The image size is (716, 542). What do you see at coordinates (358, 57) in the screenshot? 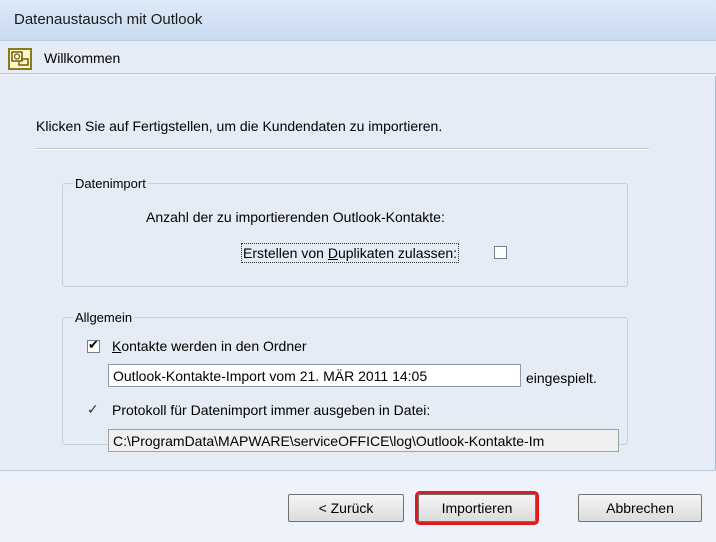
I see `wizard-header: Willkommen` at bounding box center [358, 57].